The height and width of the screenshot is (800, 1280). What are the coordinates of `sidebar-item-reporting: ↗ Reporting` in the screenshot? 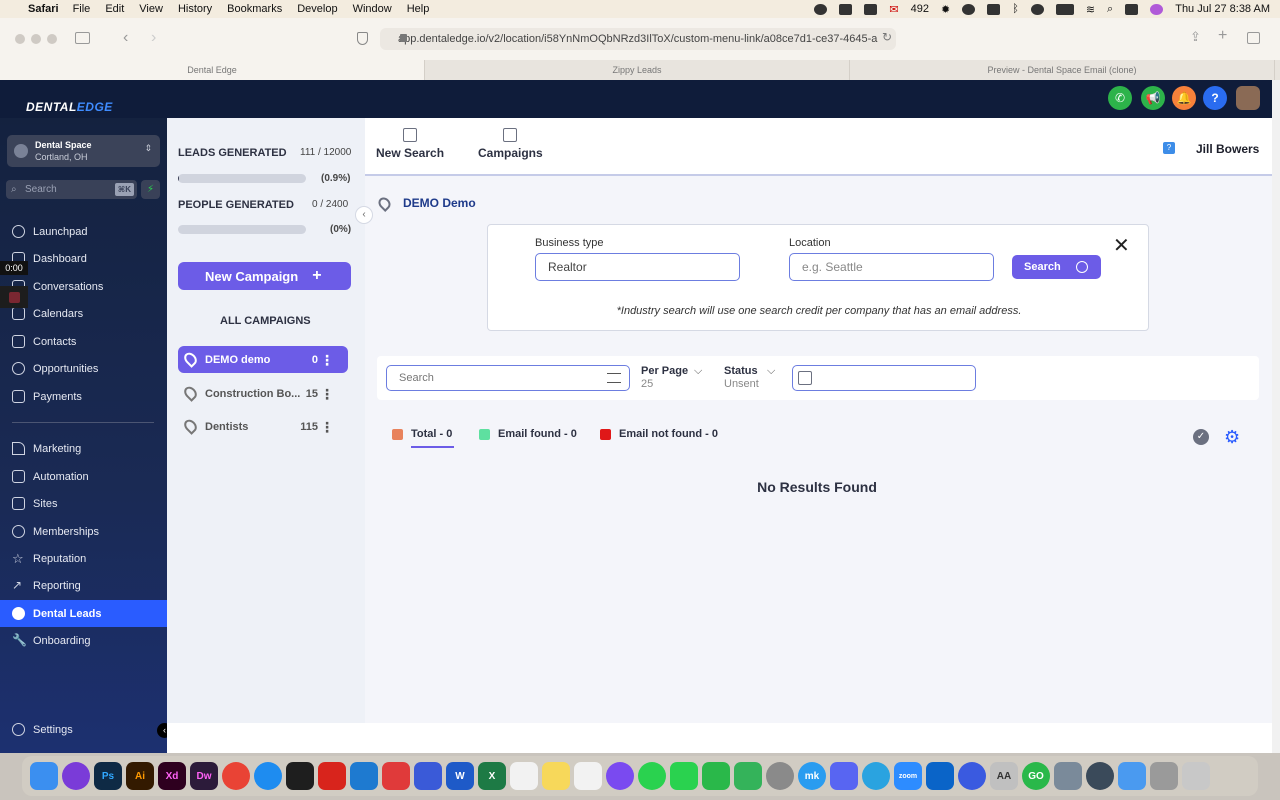 It's located at (83, 585).